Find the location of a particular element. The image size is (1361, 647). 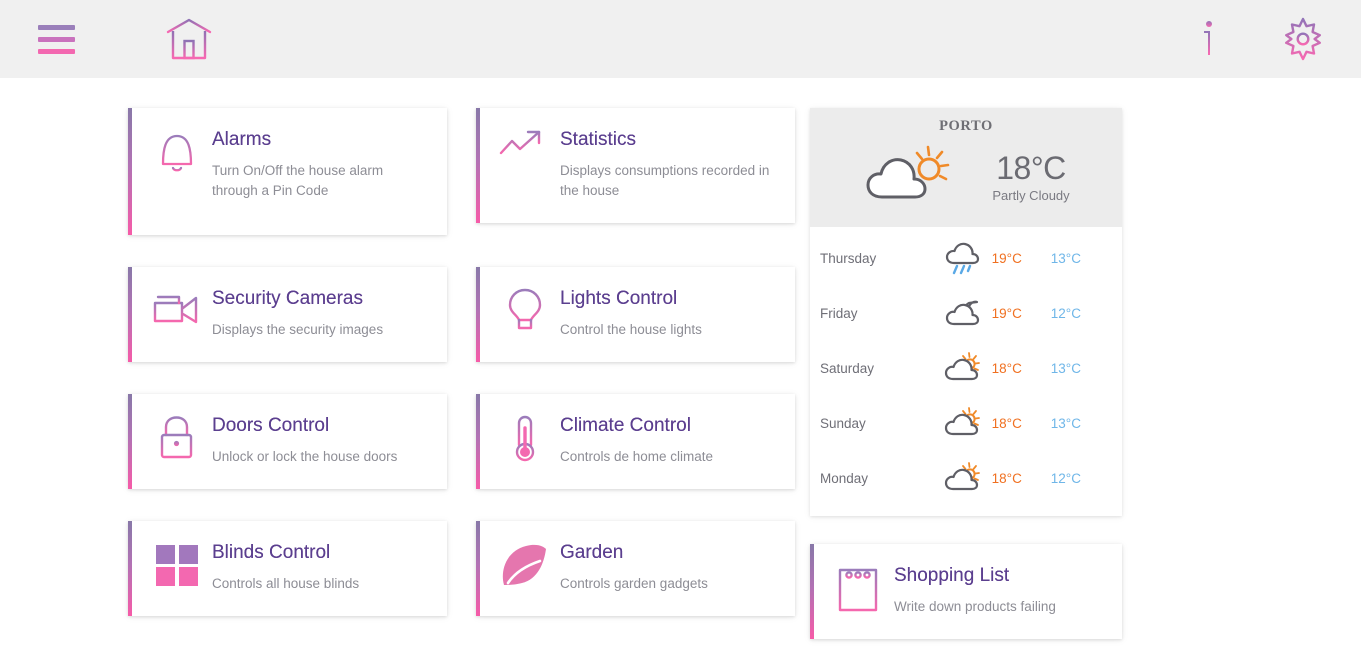

rain-cloud-icon is located at coordinates (962, 259).